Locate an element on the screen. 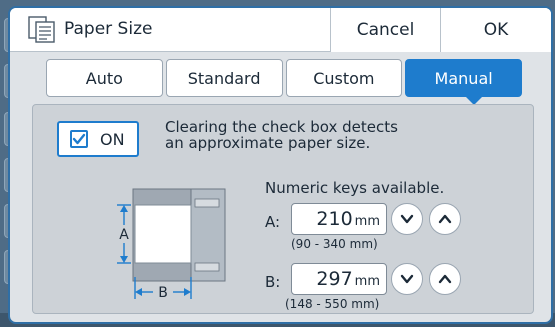 The width and height of the screenshot is (555, 327). checkbox-label: ON is located at coordinates (112, 139).